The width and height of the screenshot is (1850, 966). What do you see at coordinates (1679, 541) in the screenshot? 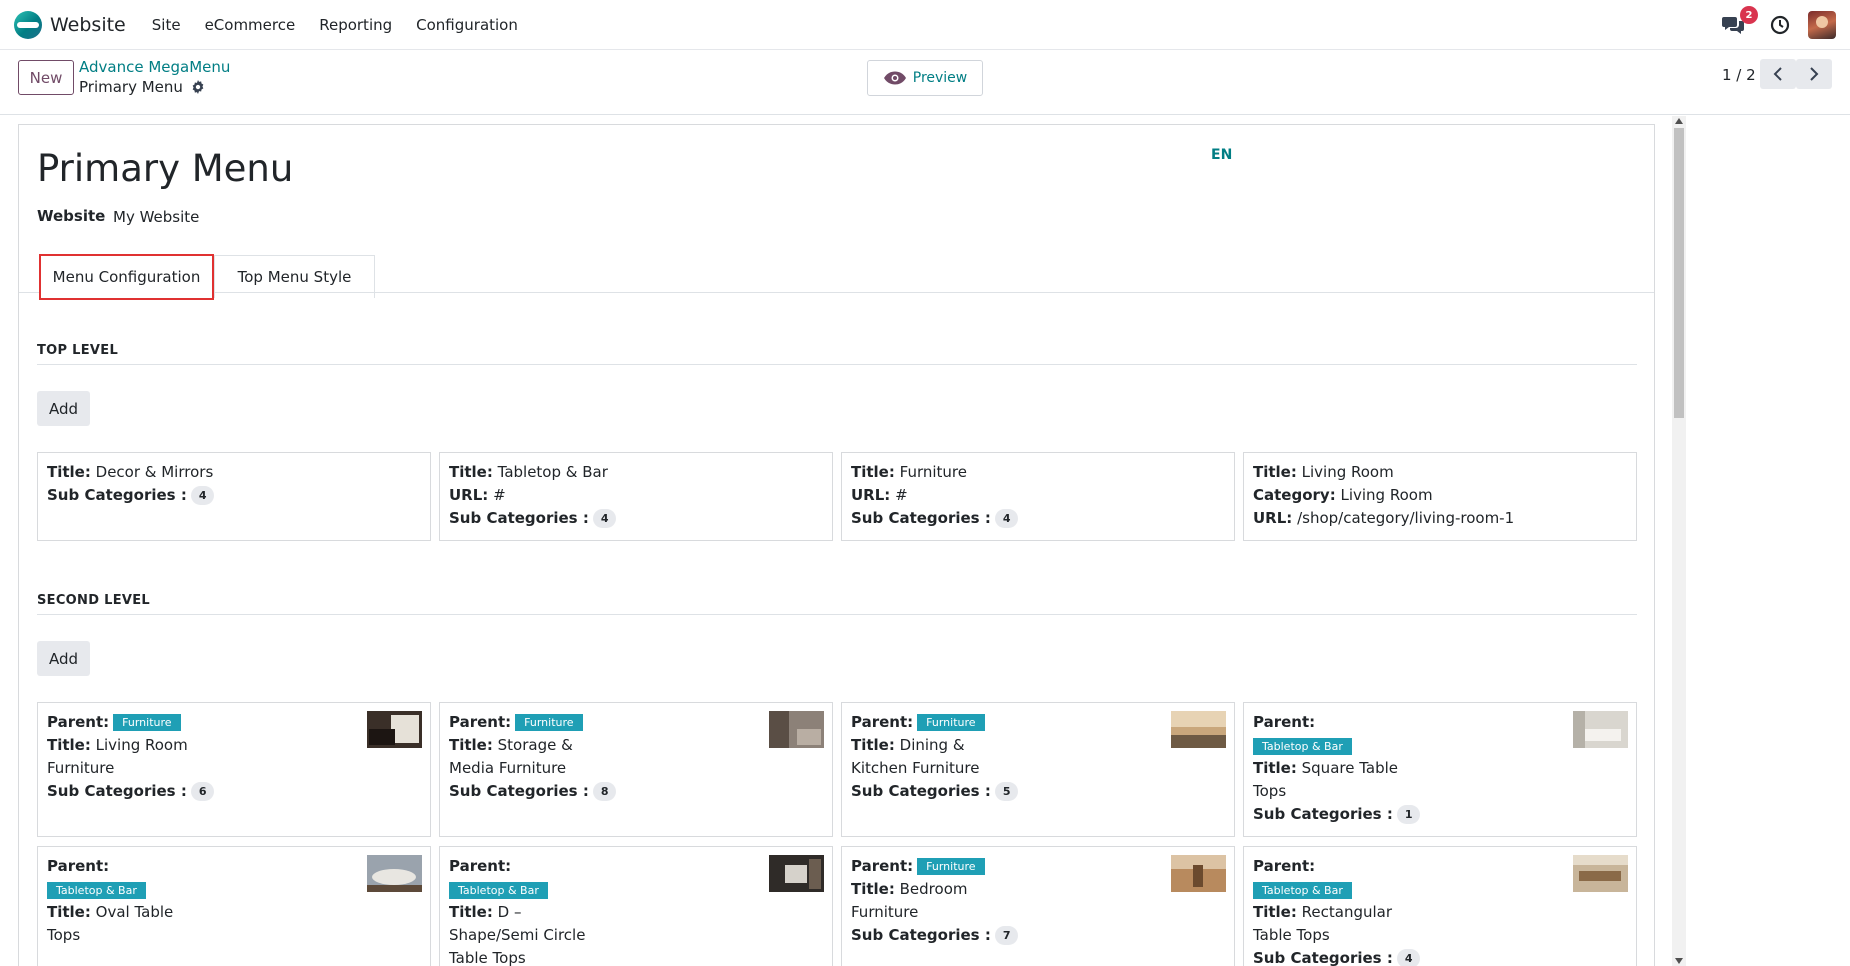
I see `vertical-scrollbar` at bounding box center [1679, 541].